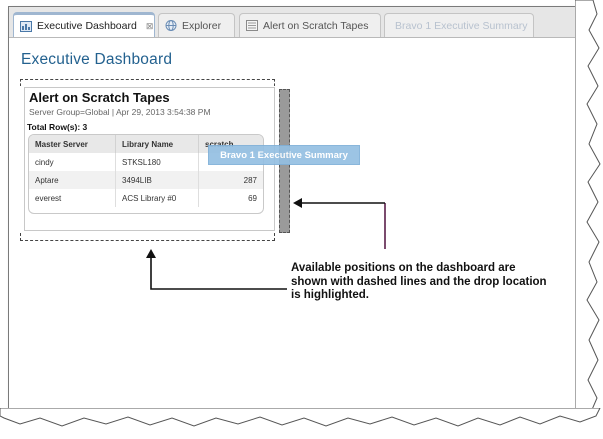 The height and width of the screenshot is (439, 603). I want to click on arrow-head-right, so click(297, 203).